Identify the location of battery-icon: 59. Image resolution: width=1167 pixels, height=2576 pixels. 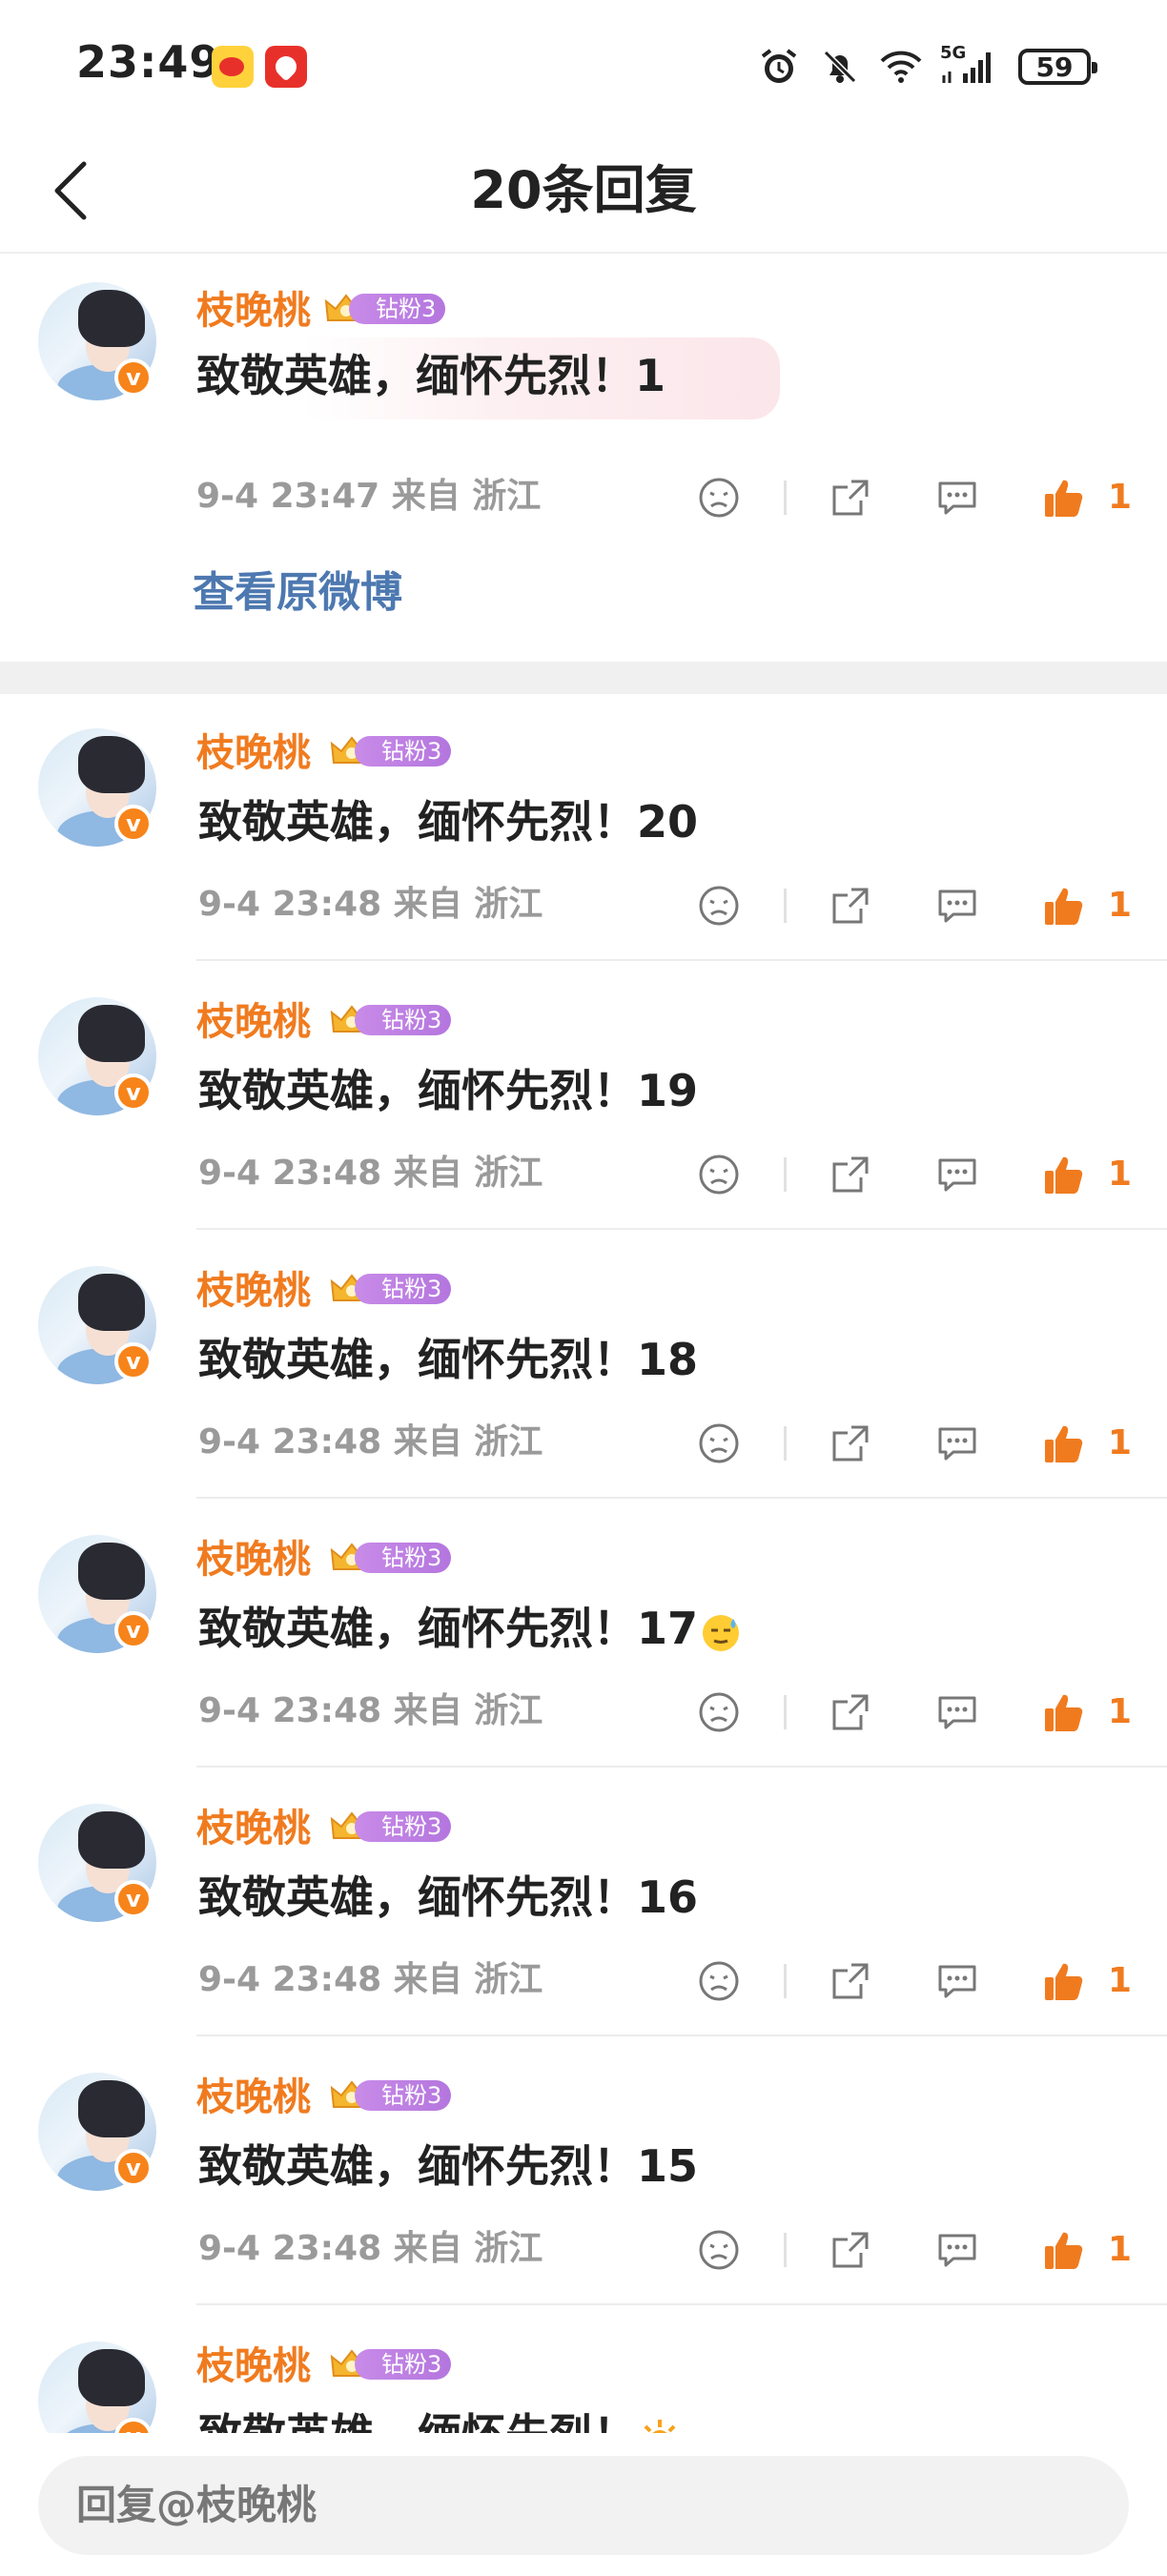
(1057, 67).